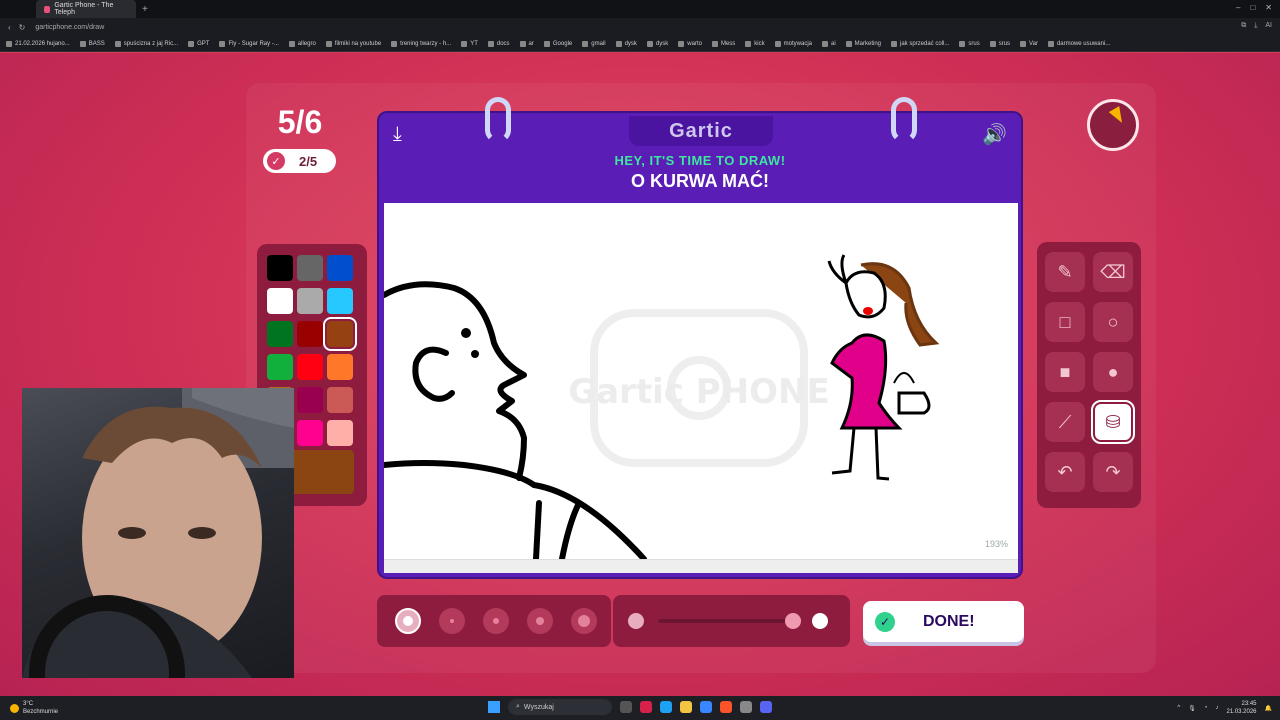  What do you see at coordinates (777, 43) in the screenshot?
I see `bookmark-icon` at bounding box center [777, 43].